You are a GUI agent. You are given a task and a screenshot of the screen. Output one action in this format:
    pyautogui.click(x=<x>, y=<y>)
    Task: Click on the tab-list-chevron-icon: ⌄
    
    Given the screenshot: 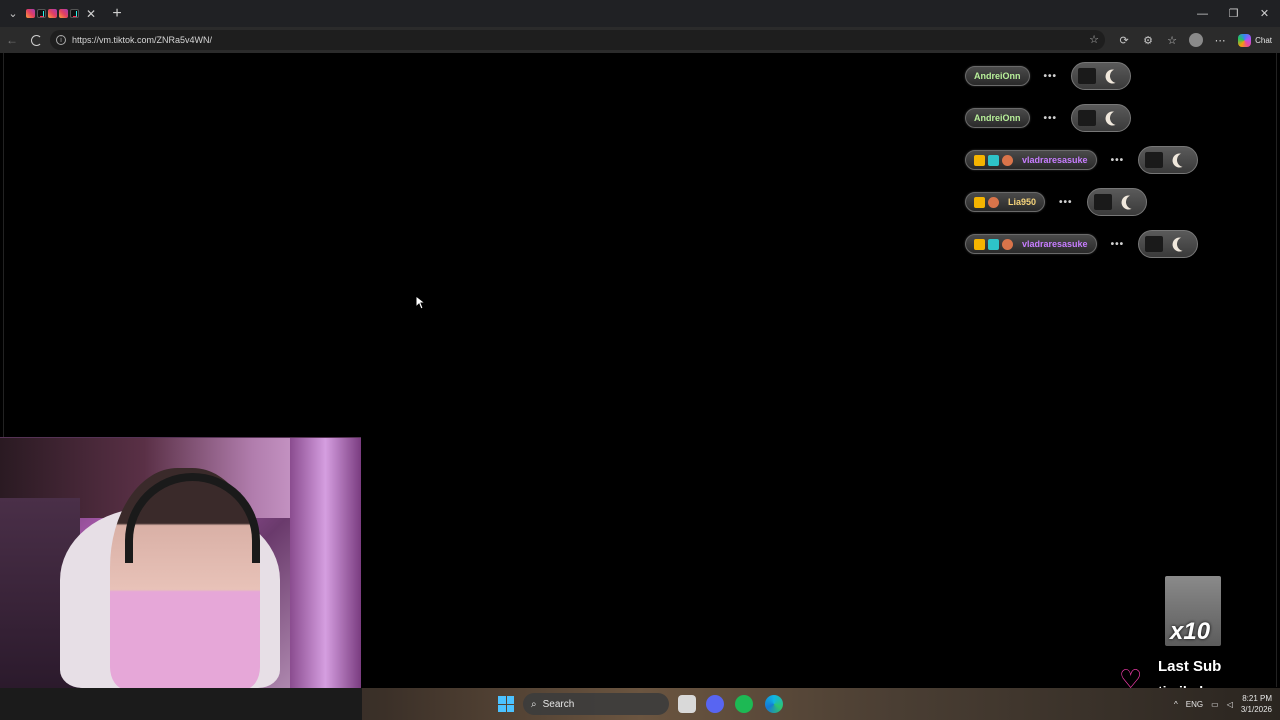 What is the action you would take?
    pyautogui.click(x=13, y=13)
    